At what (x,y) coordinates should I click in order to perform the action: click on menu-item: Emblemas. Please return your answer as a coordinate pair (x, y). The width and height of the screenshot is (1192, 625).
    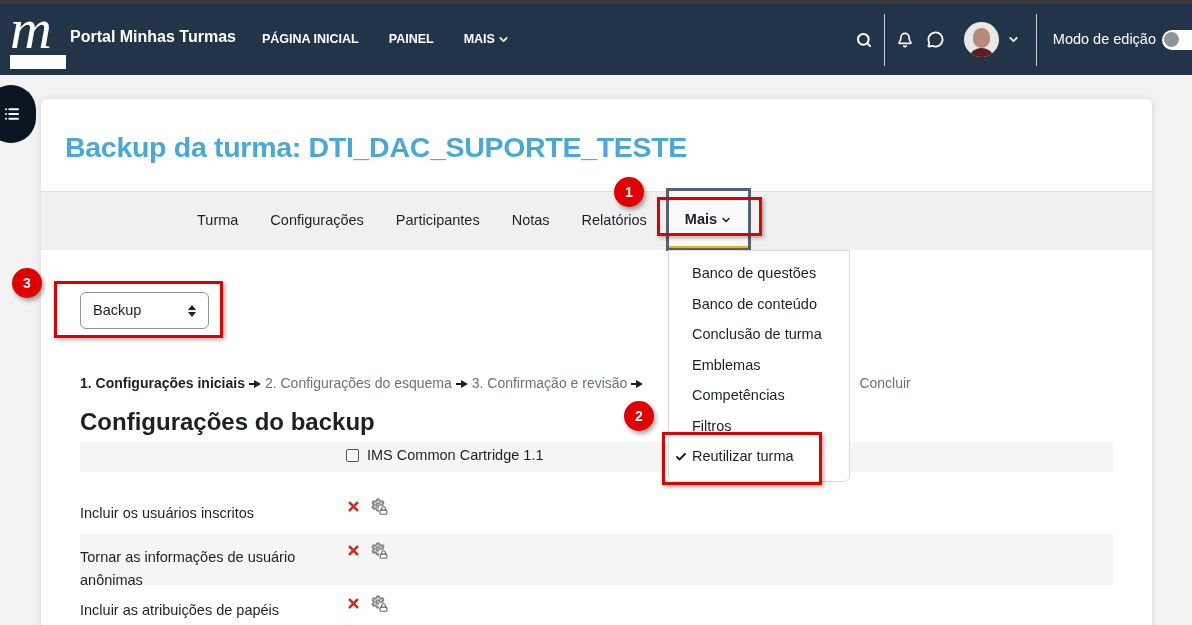
    Looking at the image, I should click on (759, 365).